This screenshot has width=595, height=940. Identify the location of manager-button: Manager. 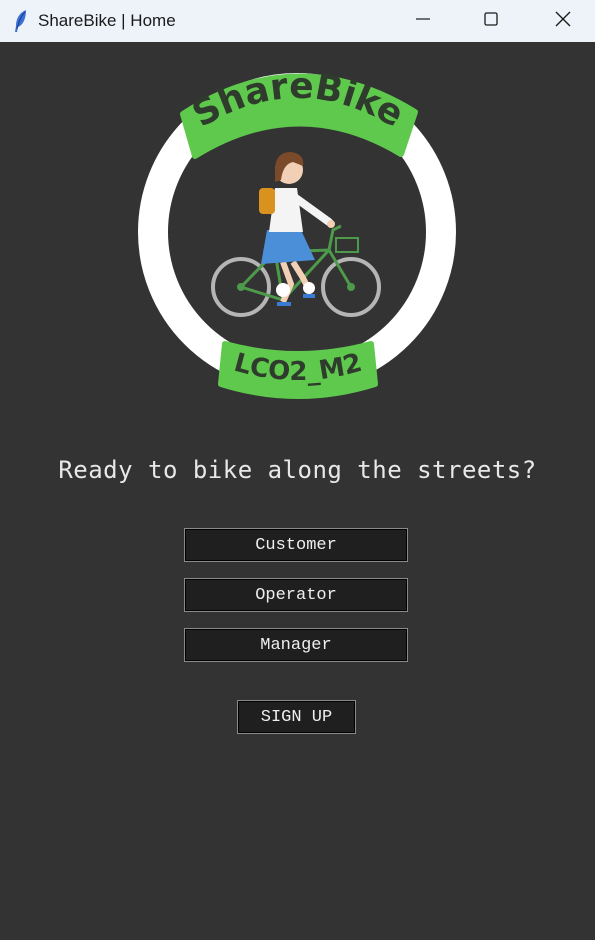
(296, 645).